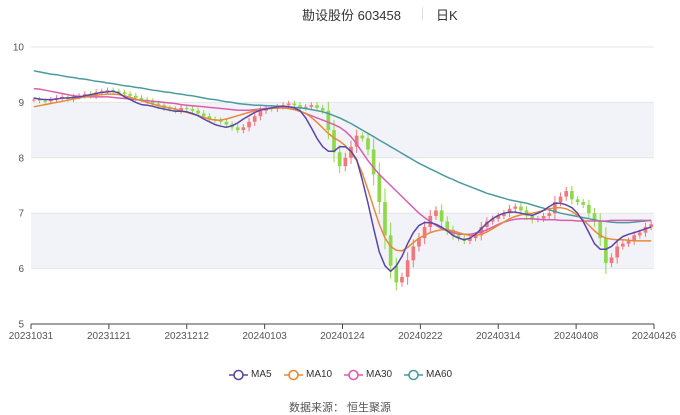 The image size is (680, 415). Describe the element at coordinates (654, 336) in the screenshot. I see `x-tick-label: 20240426` at that location.